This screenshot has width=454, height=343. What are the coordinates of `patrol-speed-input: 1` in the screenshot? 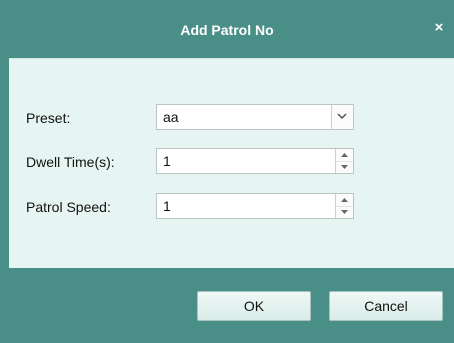 It's located at (255, 206).